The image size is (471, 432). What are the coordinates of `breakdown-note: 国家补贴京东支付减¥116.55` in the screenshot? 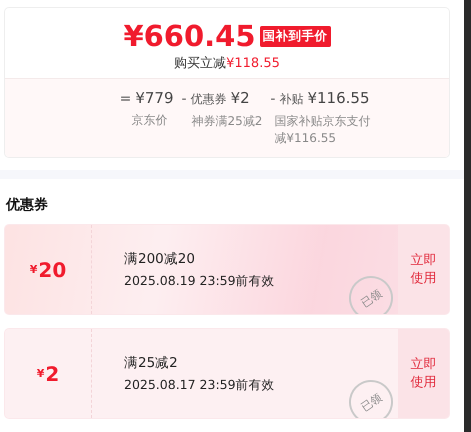 It's located at (321, 130).